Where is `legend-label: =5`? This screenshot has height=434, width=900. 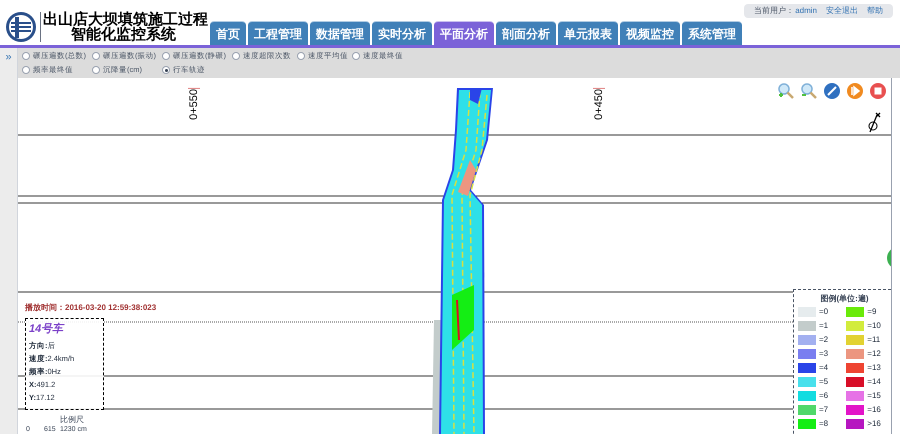 legend-label: =5 is located at coordinates (823, 382).